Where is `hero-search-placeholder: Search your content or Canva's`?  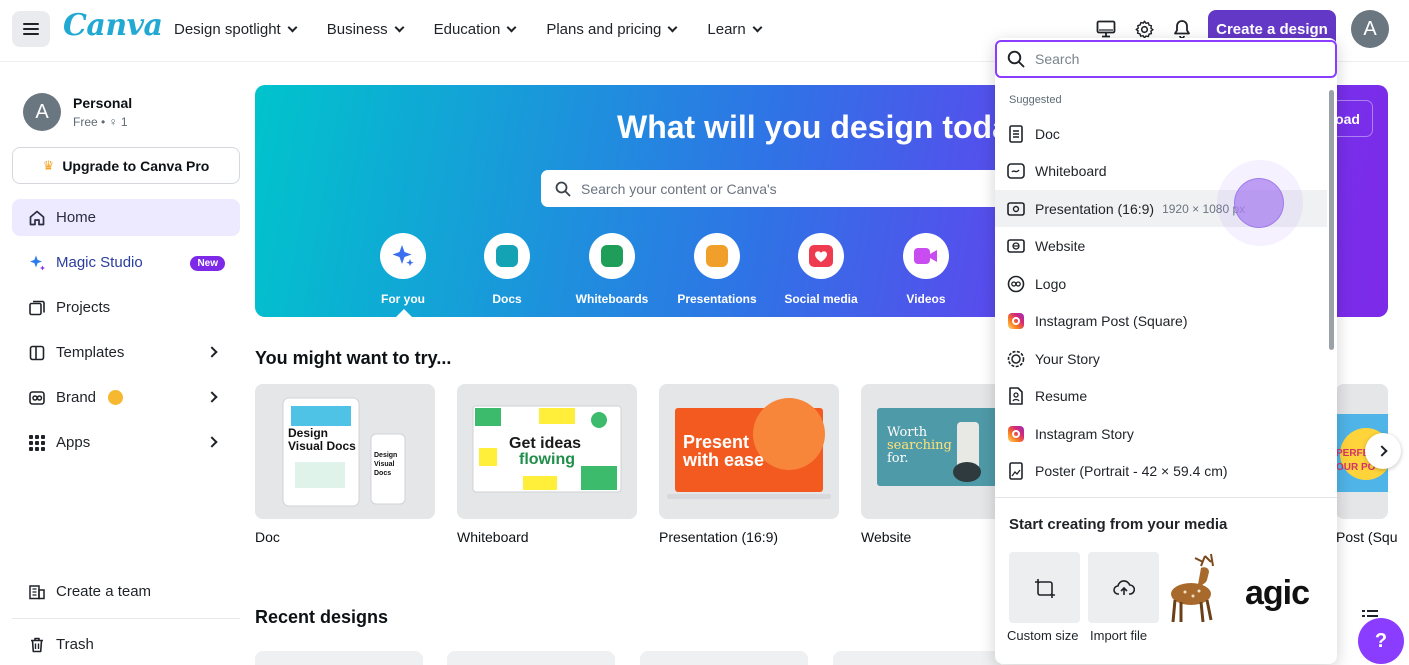 hero-search-placeholder: Search your content or Canva's is located at coordinates (679, 188).